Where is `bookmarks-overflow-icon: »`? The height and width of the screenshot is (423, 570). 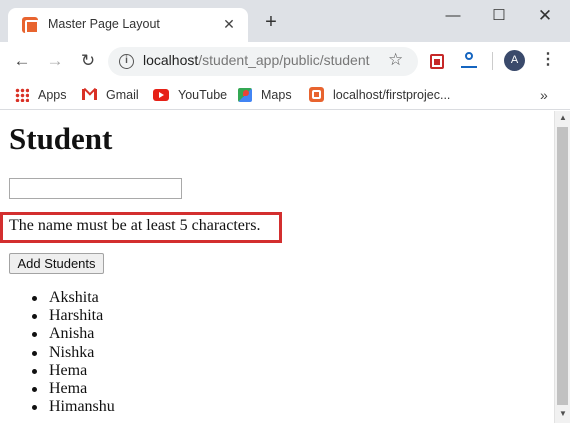 bookmarks-overflow-icon: » is located at coordinates (544, 95).